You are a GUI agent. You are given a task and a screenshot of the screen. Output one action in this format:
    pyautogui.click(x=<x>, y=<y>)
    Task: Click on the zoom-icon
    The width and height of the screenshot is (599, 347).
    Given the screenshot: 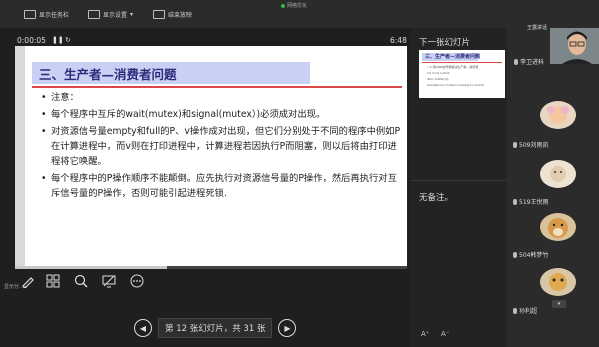 What is the action you would take?
    pyautogui.click(x=81, y=281)
    